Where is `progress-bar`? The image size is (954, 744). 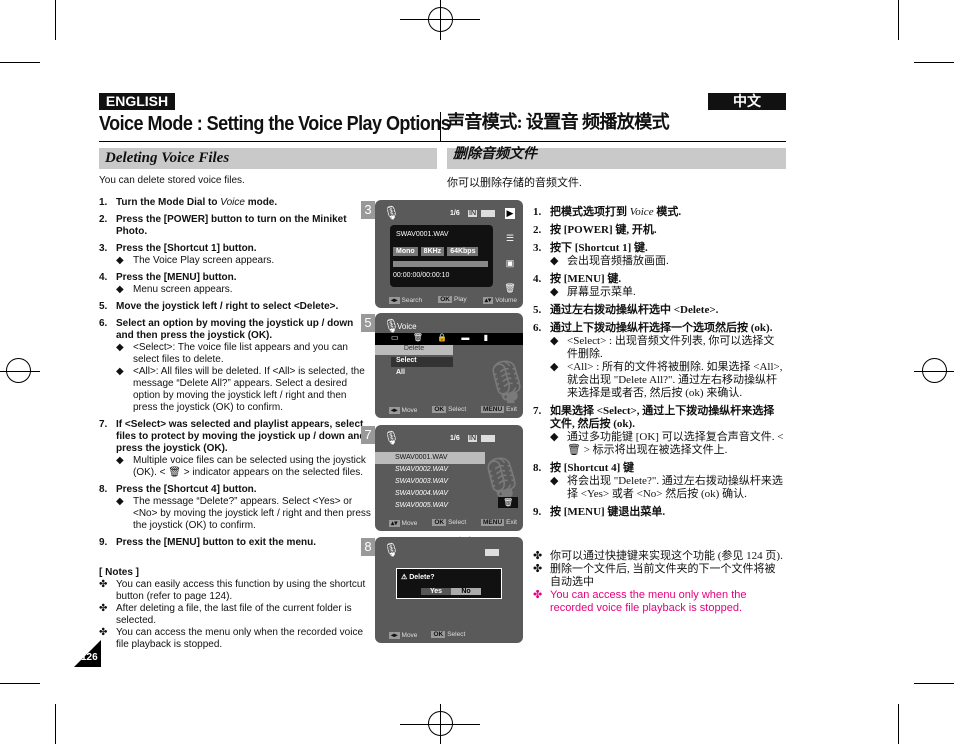
progress-bar is located at coordinates (440, 264).